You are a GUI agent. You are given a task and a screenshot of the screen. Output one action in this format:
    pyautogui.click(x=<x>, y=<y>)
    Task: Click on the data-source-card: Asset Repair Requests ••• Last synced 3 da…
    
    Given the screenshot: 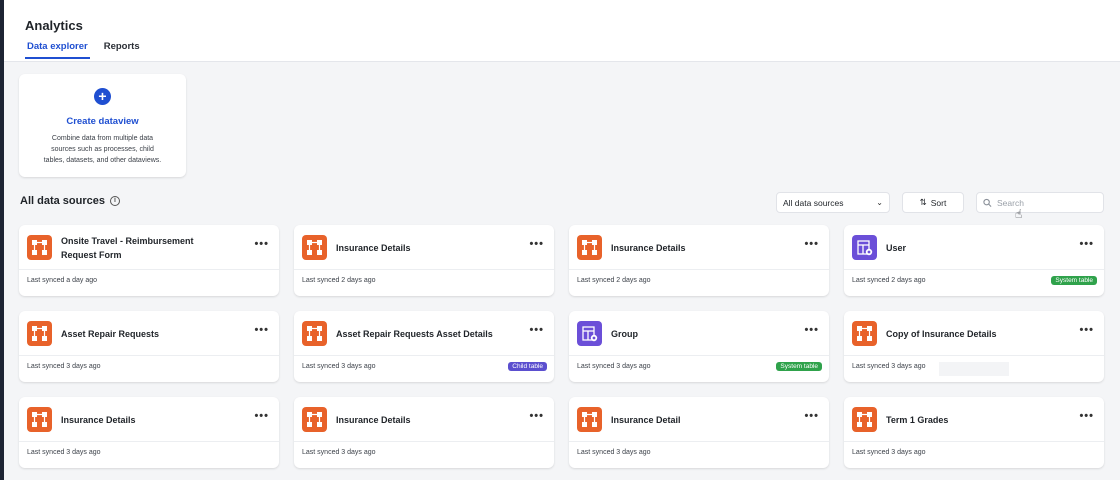 What is the action you would take?
    pyautogui.click(x=149, y=346)
    